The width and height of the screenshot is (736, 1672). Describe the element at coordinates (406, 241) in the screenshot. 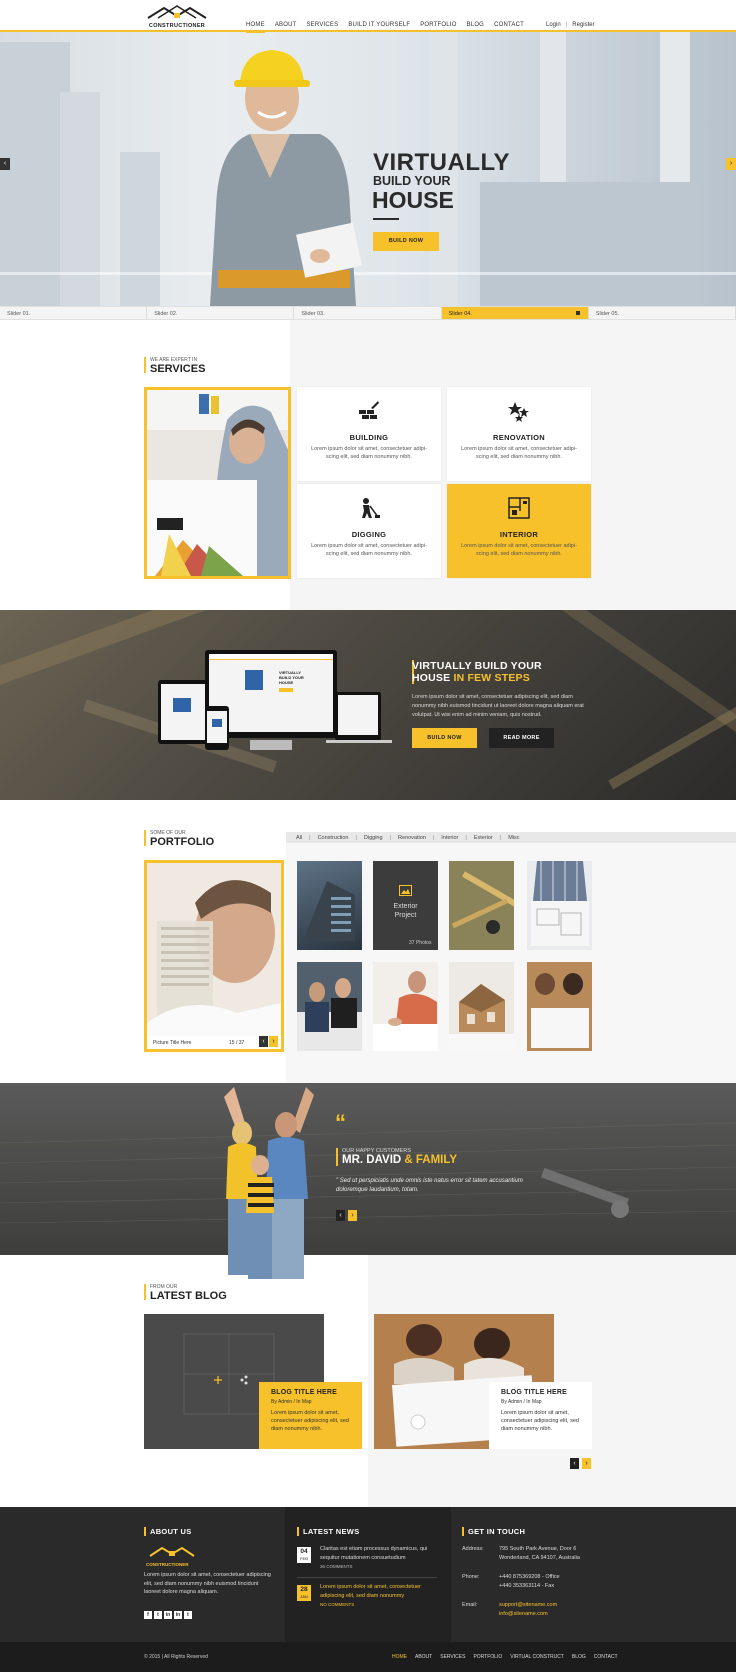

I see `hero-build-now-button: BUILD NOW` at that location.